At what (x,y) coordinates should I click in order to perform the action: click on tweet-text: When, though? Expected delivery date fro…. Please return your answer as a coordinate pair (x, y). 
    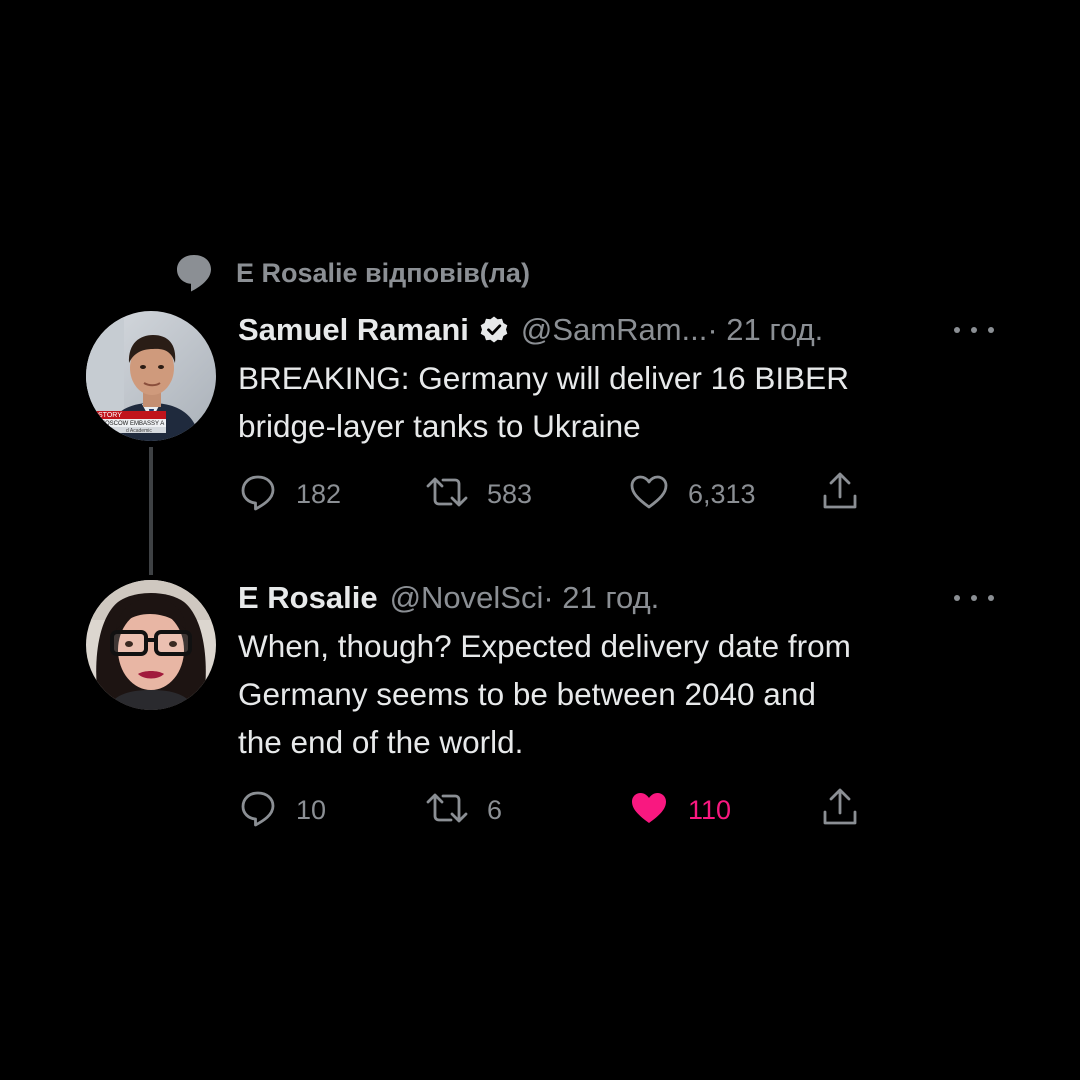
    Looking at the image, I should click on (616, 694).